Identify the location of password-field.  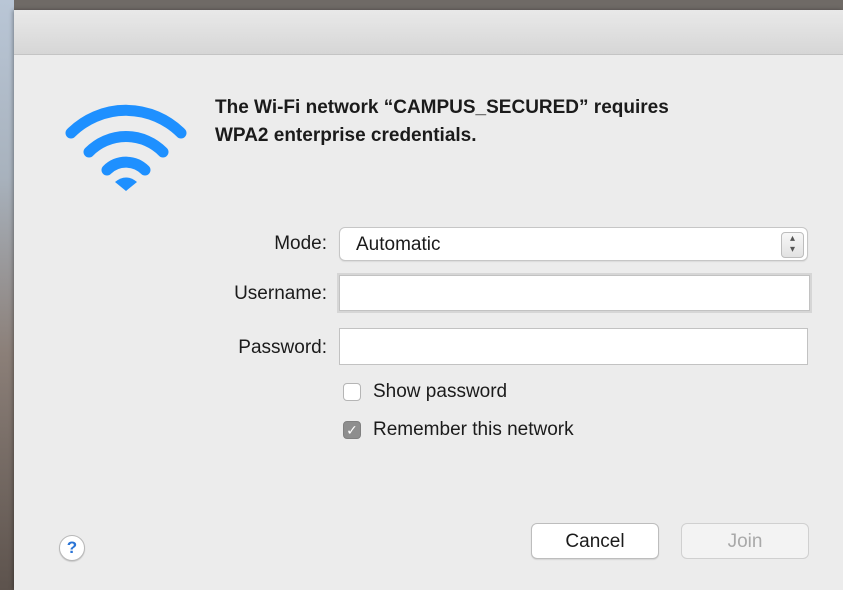
(573, 346).